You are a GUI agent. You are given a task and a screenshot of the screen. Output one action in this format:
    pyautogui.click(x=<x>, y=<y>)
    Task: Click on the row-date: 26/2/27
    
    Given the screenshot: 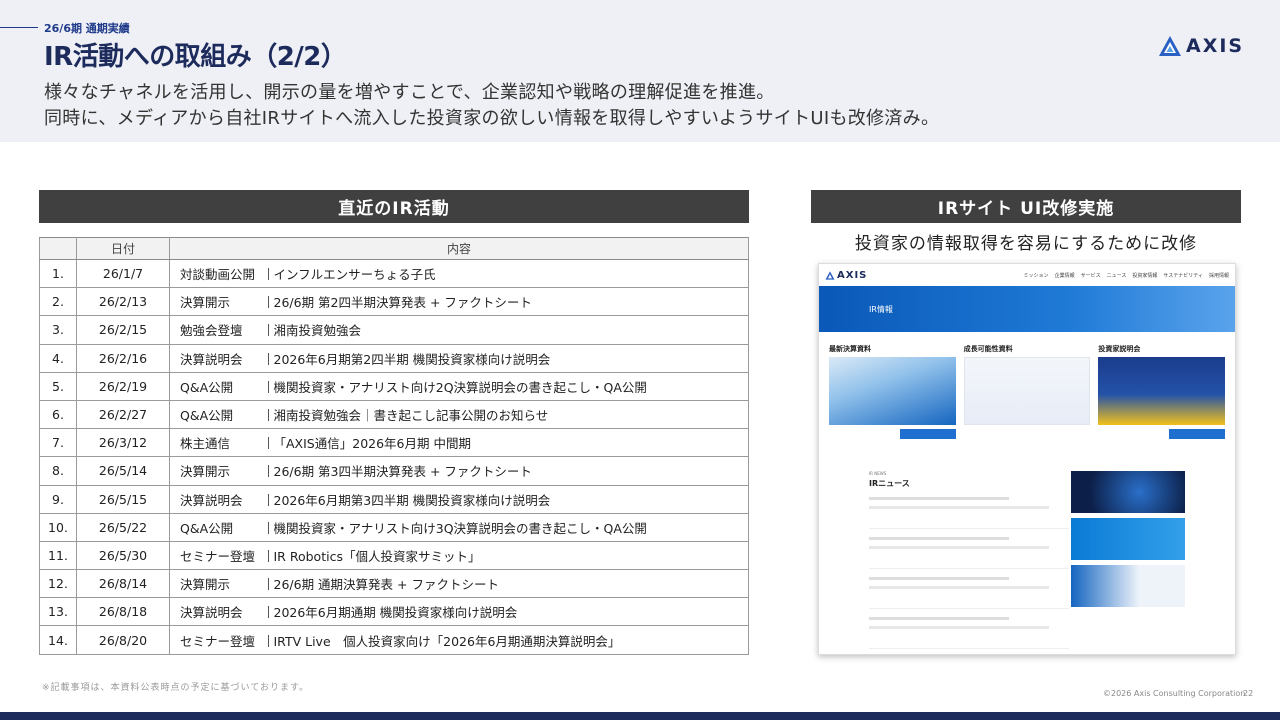 What is the action you would take?
    pyautogui.click(x=123, y=415)
    